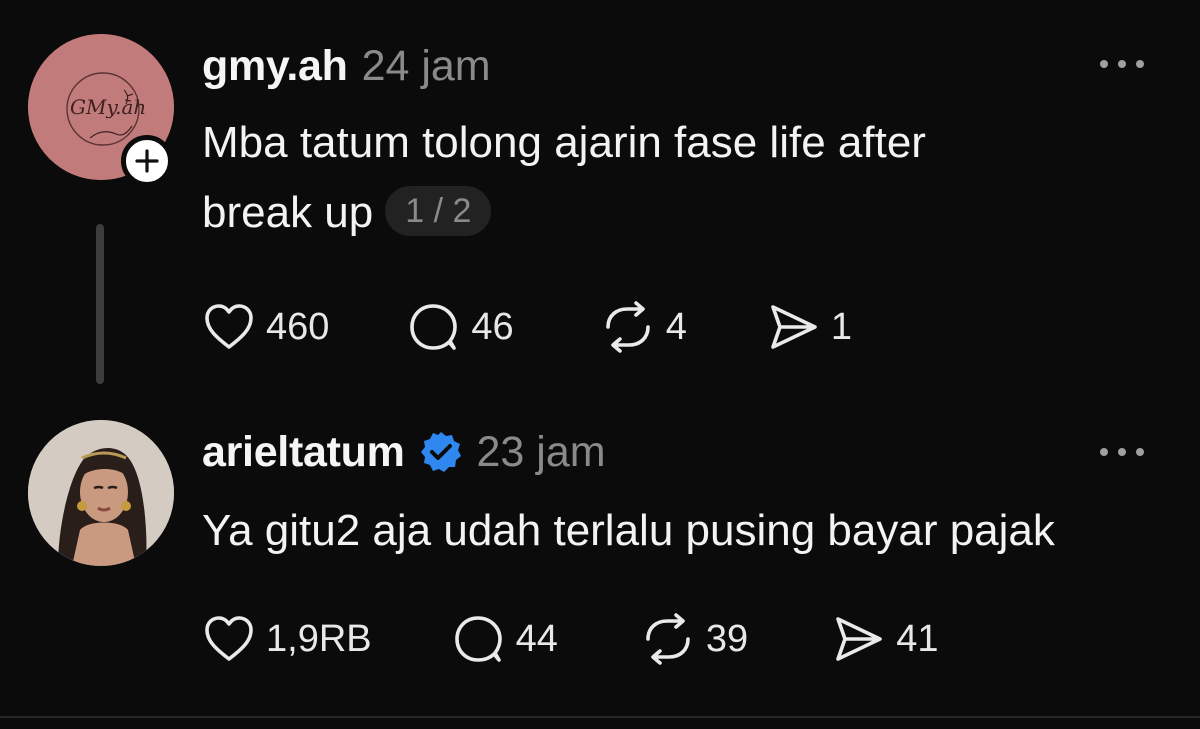 The width and height of the screenshot is (1200, 729). I want to click on timestamp: 23 jam, so click(541, 451).